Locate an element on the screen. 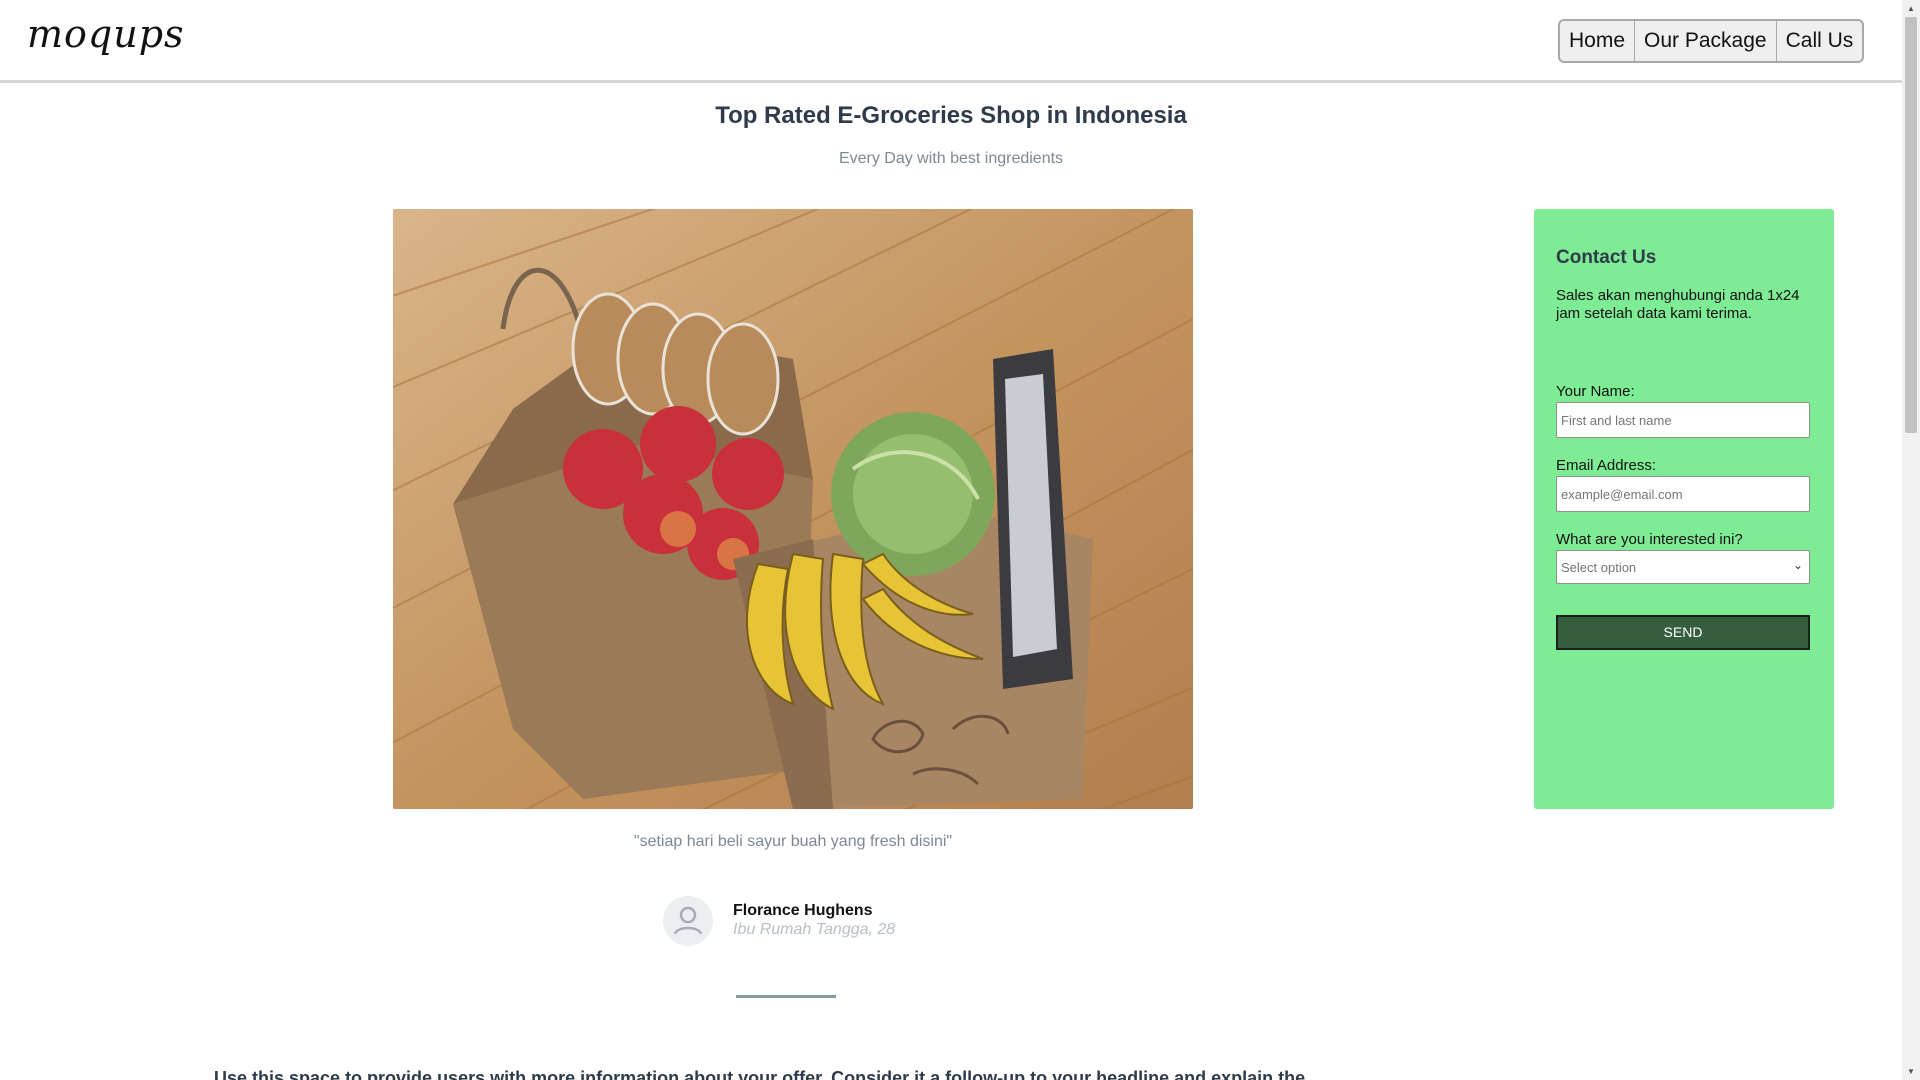  interest-select: Select option ⌄ is located at coordinates (1683, 567).